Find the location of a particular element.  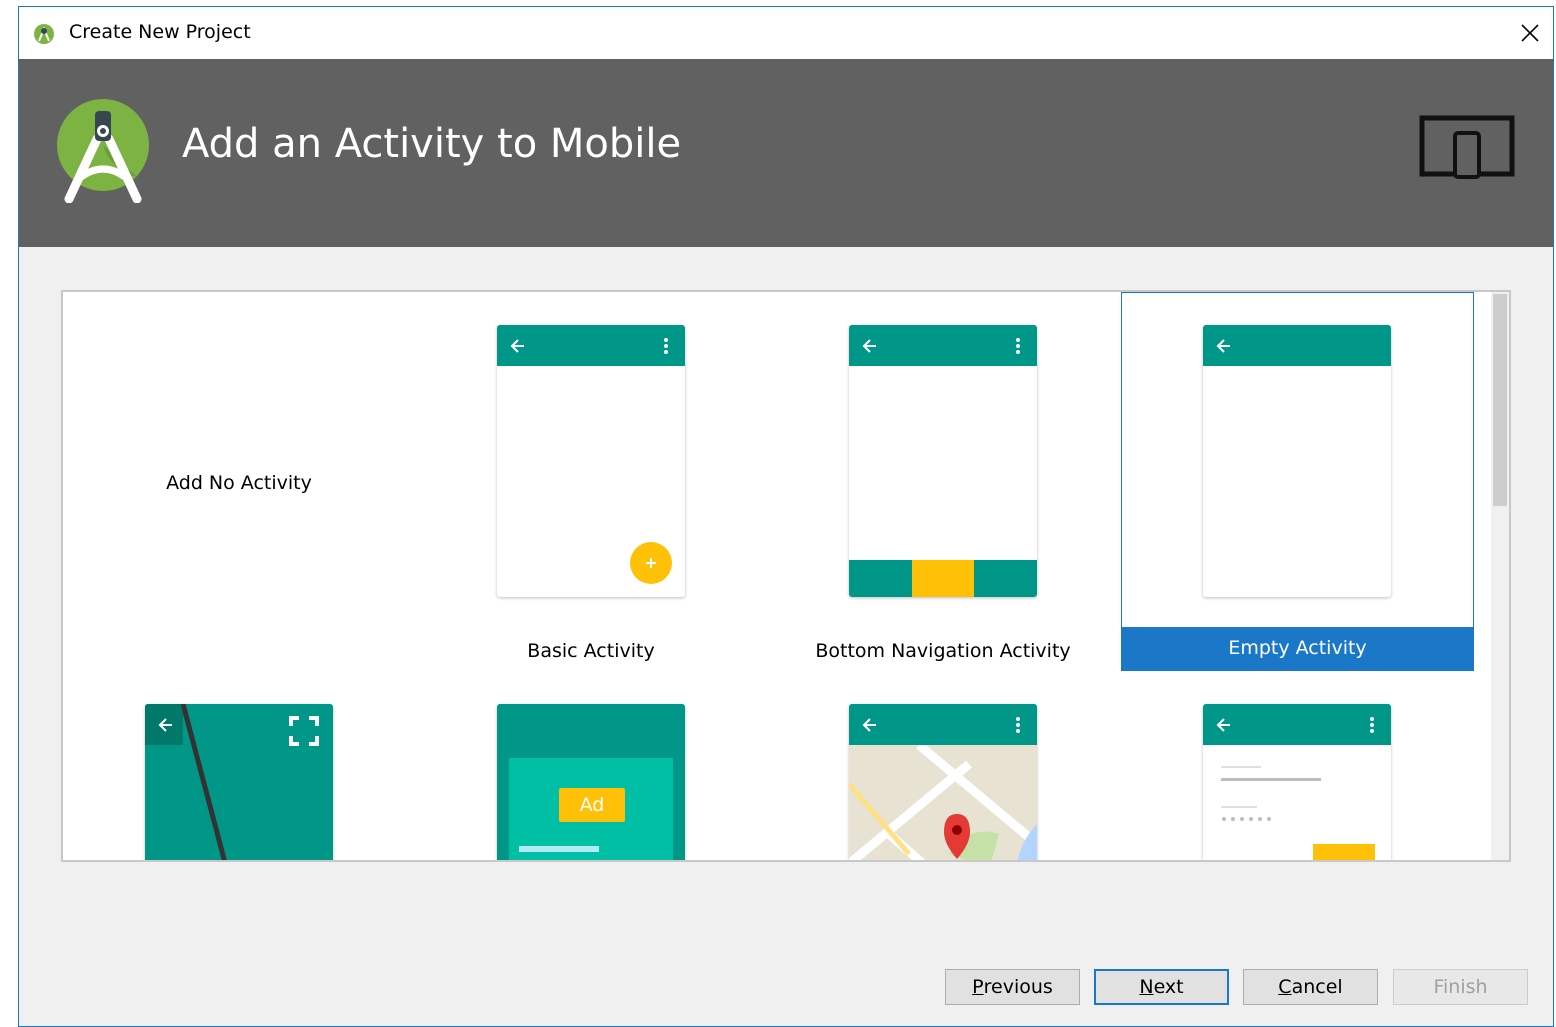

ad-panel: Ad is located at coordinates (591, 809).